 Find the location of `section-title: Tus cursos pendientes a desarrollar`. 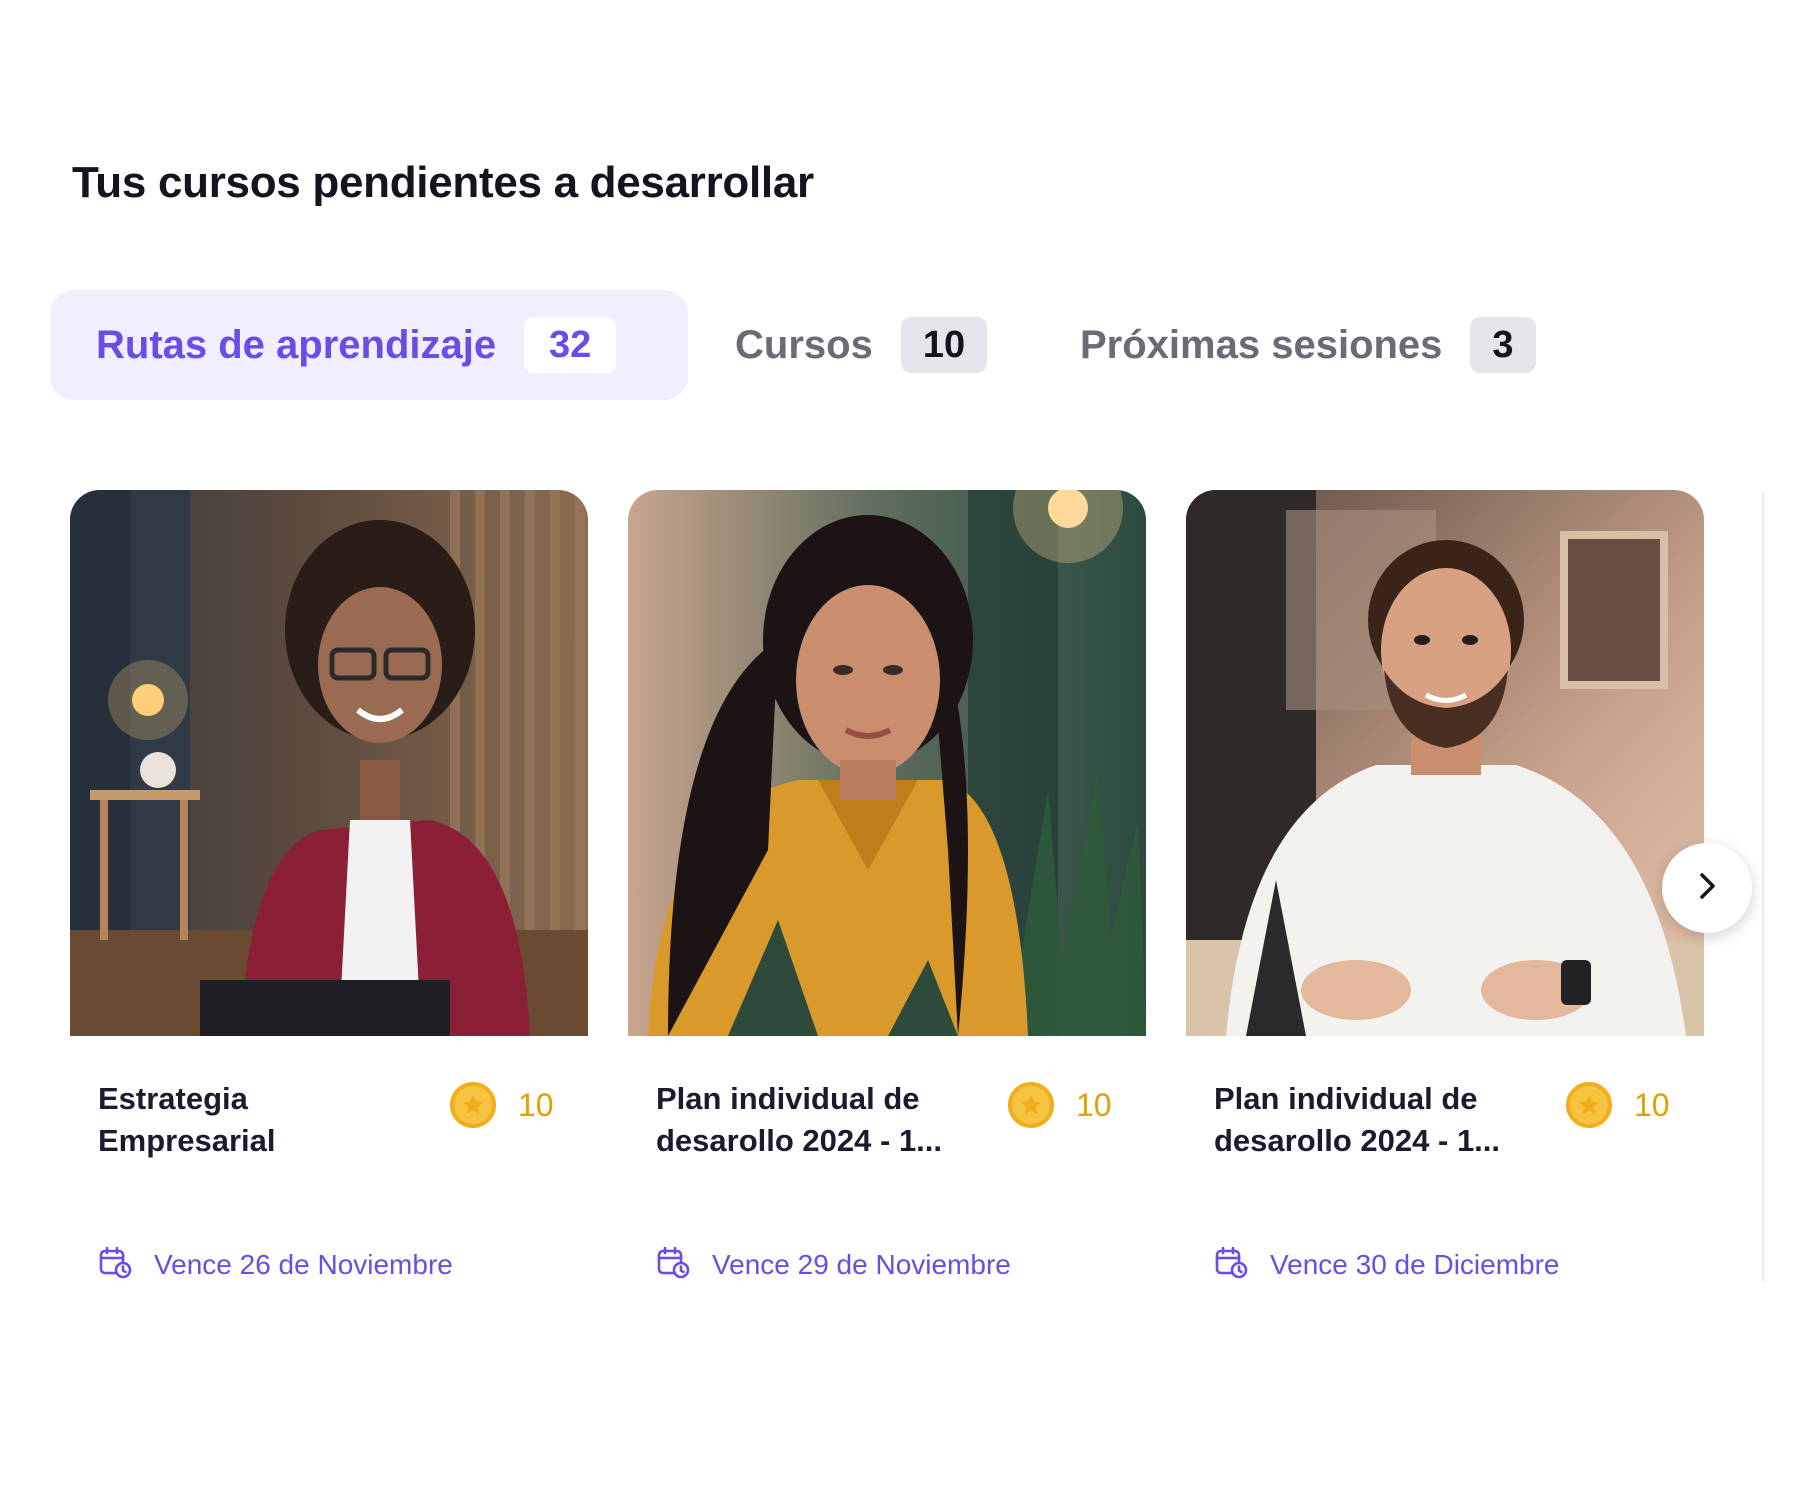

section-title: Tus cursos pendientes a desarrollar is located at coordinates (443, 182).